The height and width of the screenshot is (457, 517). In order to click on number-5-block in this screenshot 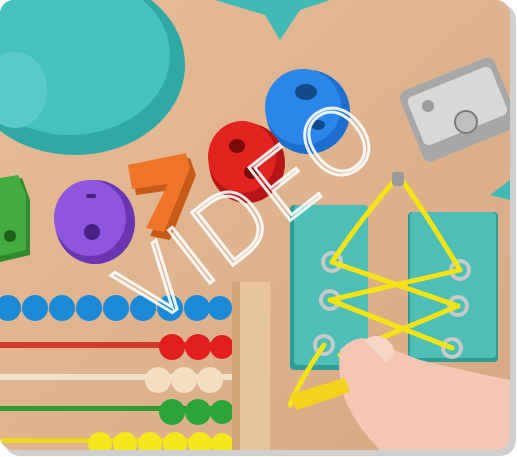, I will do `click(15, 218)`.